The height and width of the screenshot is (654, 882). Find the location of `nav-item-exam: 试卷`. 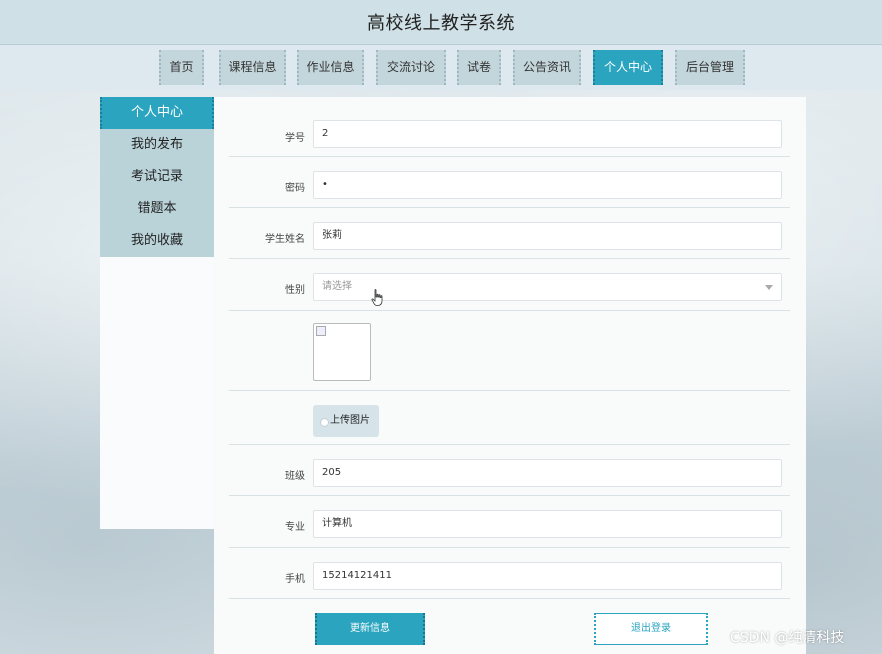

nav-item-exam: 试卷 is located at coordinates (479, 67).